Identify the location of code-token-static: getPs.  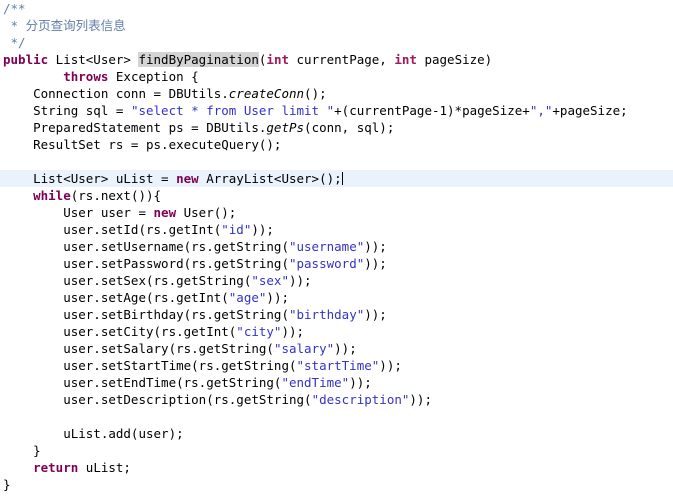
(285, 127).